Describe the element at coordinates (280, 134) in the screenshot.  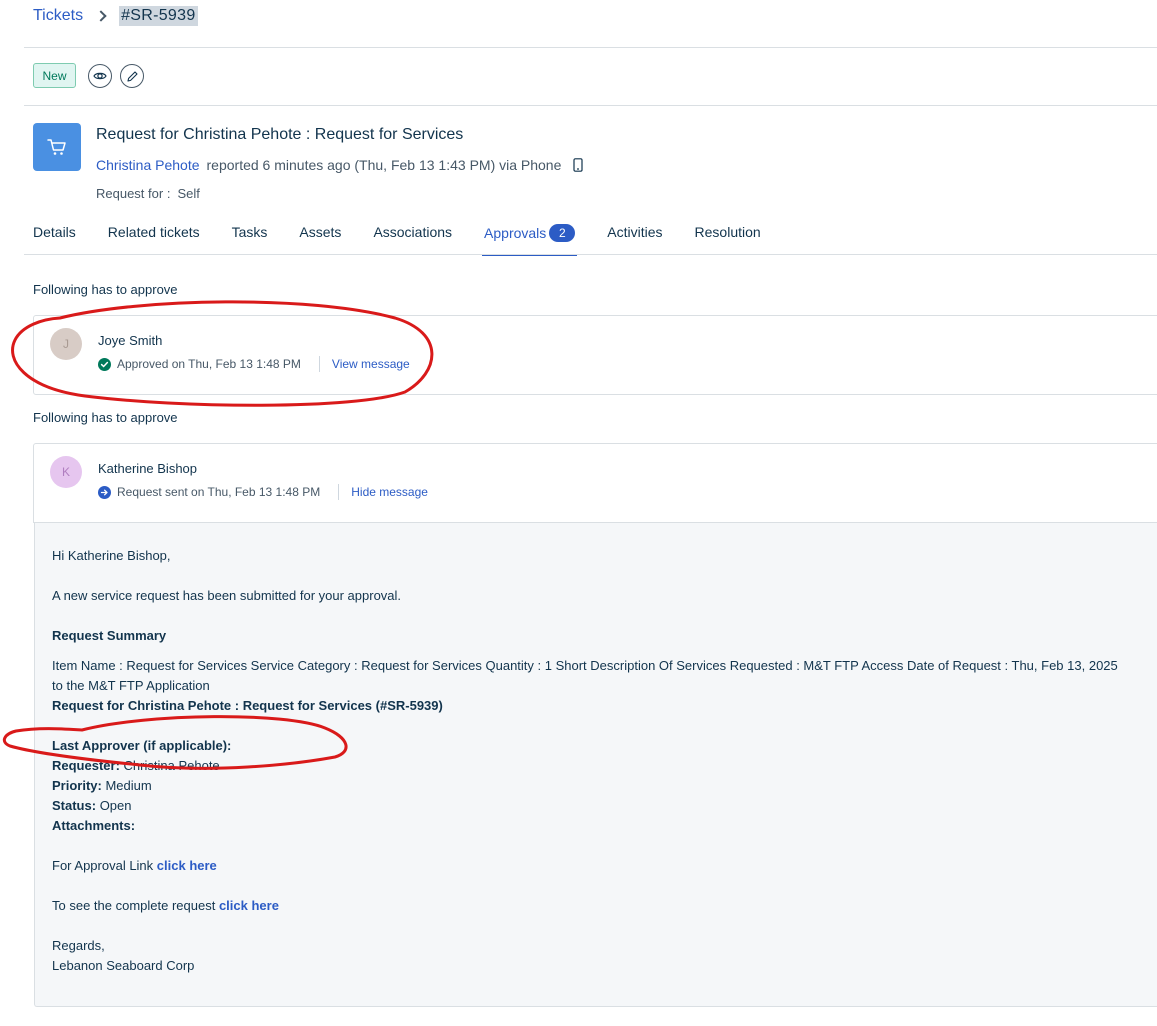
I see `ticket-title: Request for Christina Pehote` at that location.